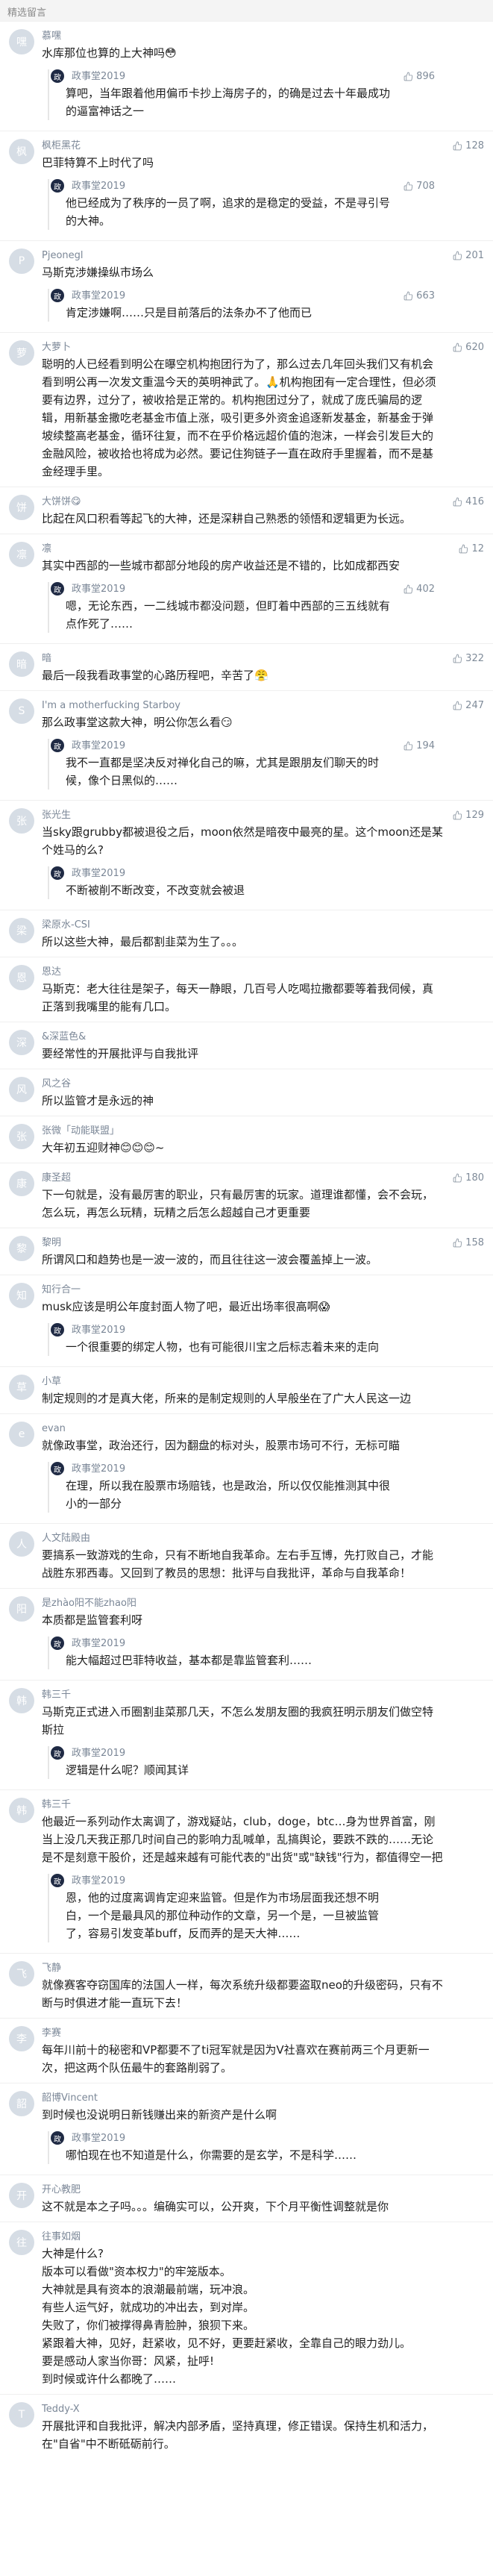 The width and height of the screenshot is (493, 2576). What do you see at coordinates (243, 815) in the screenshot?
I see `comment-author: 张光生` at bounding box center [243, 815].